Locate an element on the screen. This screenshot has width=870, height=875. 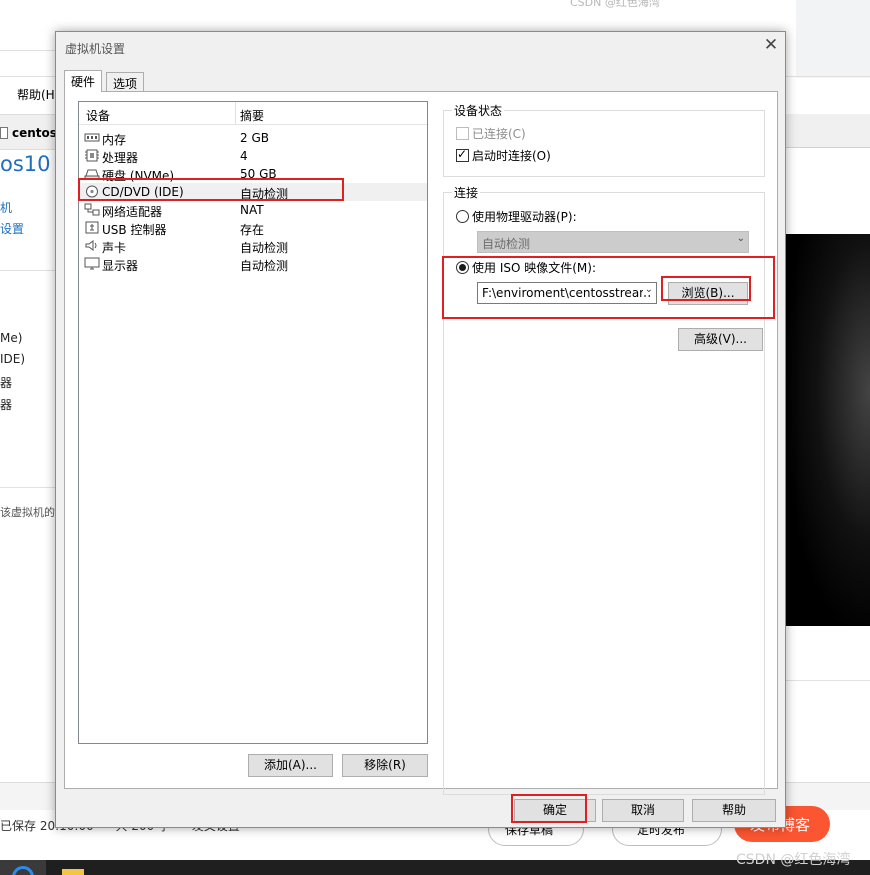
device-row-network-adapter: 网络适配器 NAT is located at coordinates (253, 210).